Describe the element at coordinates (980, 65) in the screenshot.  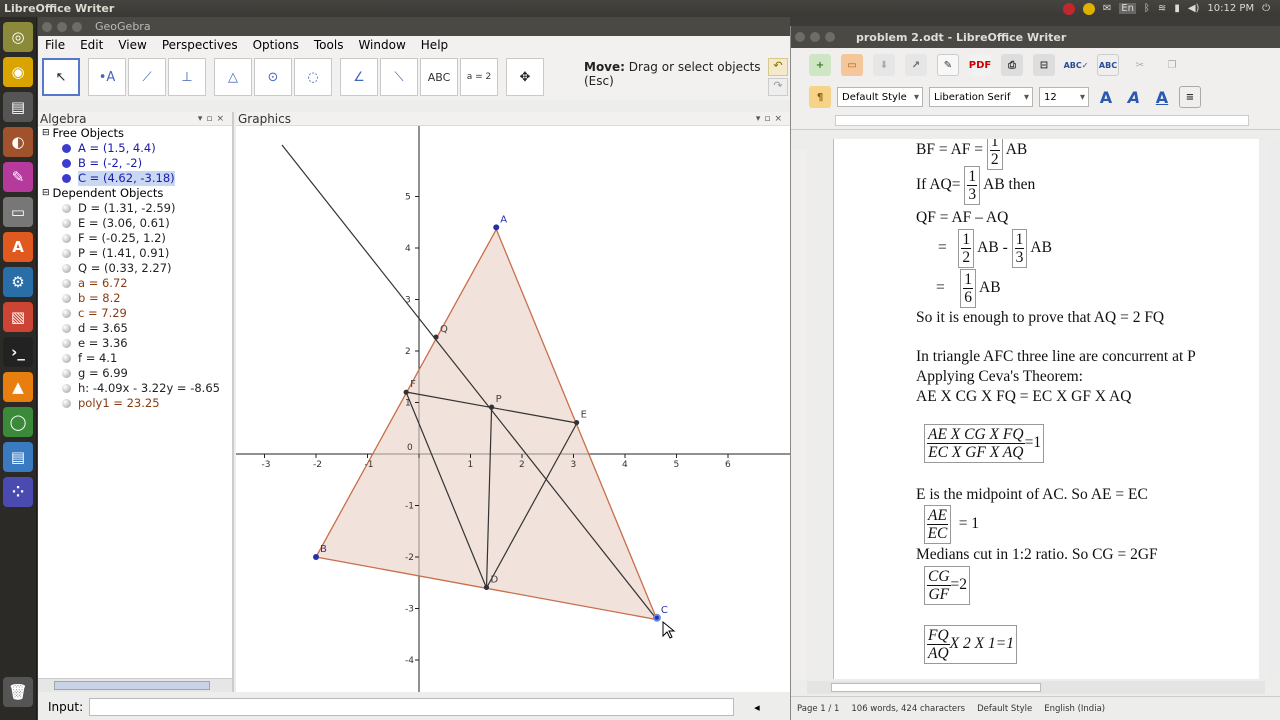
I see `export-pdf-icon: PDF` at that location.